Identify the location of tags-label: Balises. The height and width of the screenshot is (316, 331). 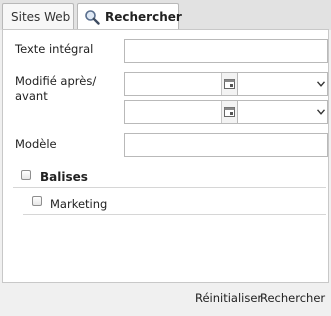
(64, 177).